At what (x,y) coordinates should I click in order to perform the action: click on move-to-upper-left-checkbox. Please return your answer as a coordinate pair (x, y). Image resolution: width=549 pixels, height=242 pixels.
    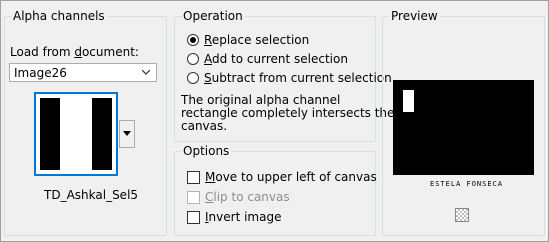
    Looking at the image, I should click on (193, 177).